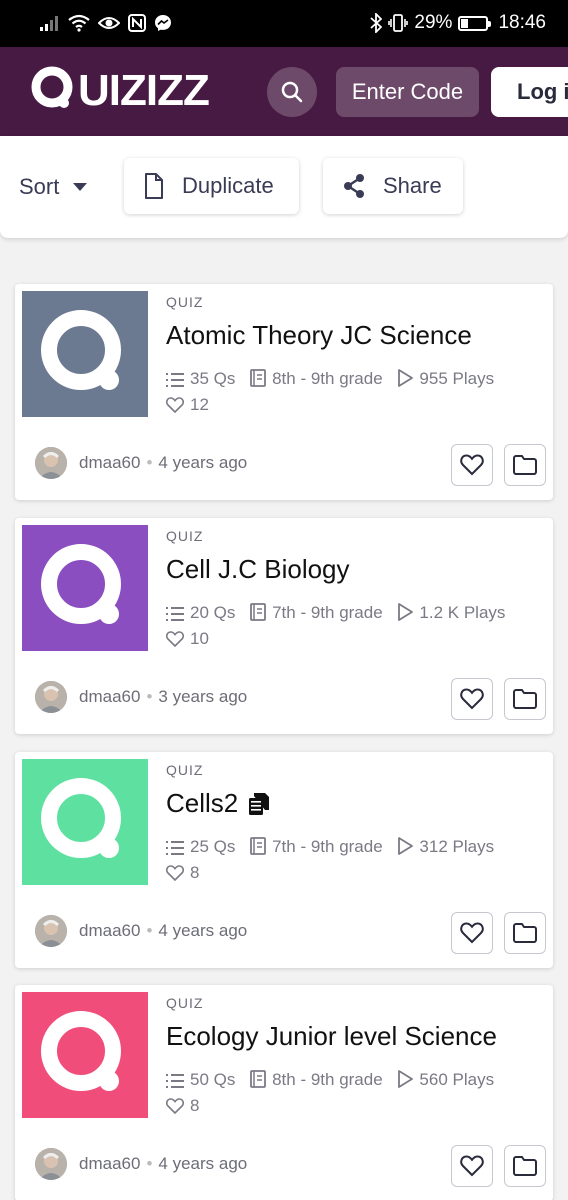  Describe the element at coordinates (137, 23) in the screenshot. I see `nfc-icon` at that location.